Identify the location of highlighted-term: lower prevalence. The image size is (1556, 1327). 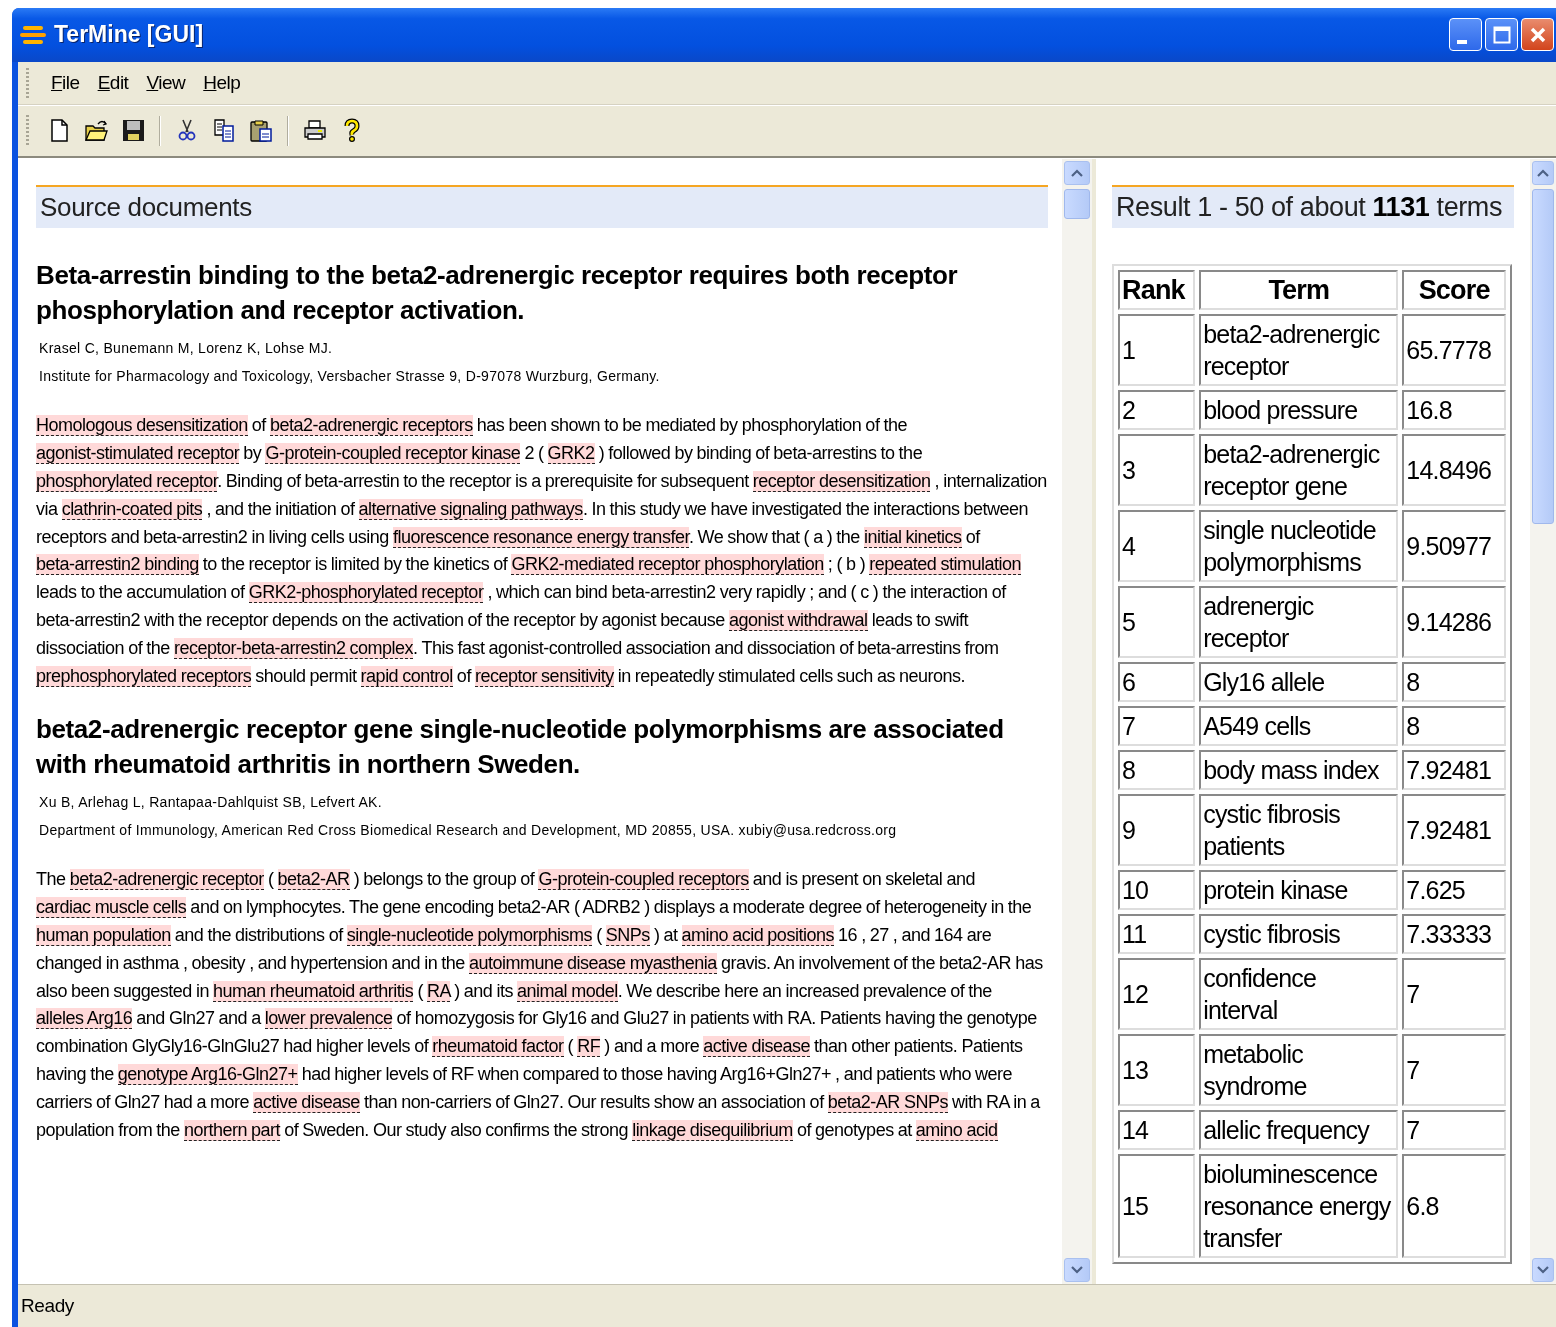
(328, 1019).